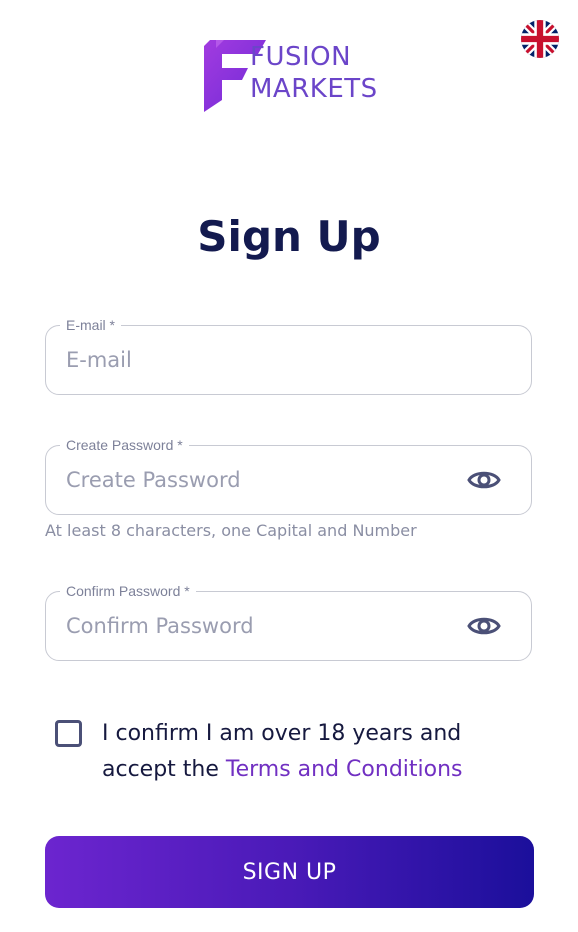 The image size is (578, 932). I want to click on password-field-container: Create Password *, so click(288, 476).